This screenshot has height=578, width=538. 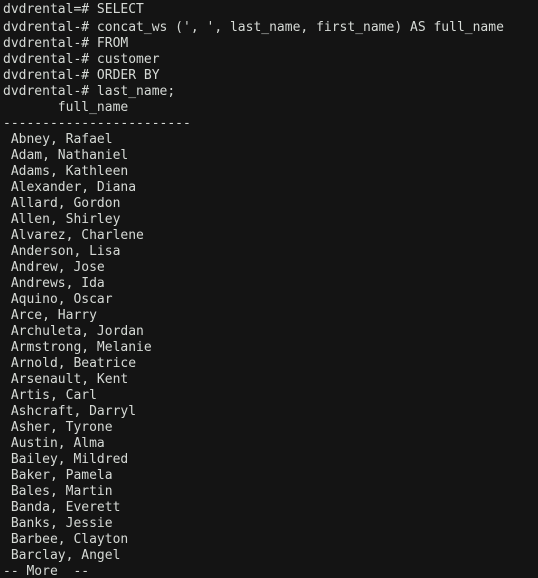 What do you see at coordinates (54, 283) in the screenshot?
I see `result-row: Andrews, Ida` at bounding box center [54, 283].